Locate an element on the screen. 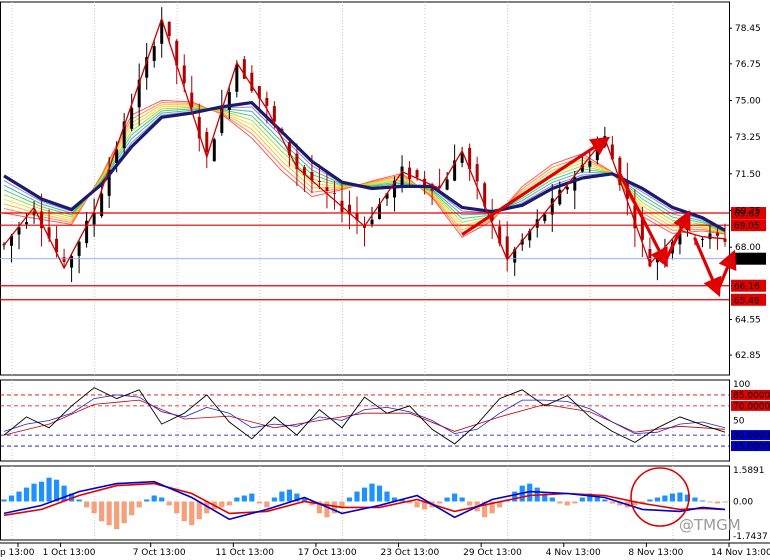 This screenshot has width=770, height=560. time-tick-label: 17 Oct 13:00 is located at coordinates (327, 553).